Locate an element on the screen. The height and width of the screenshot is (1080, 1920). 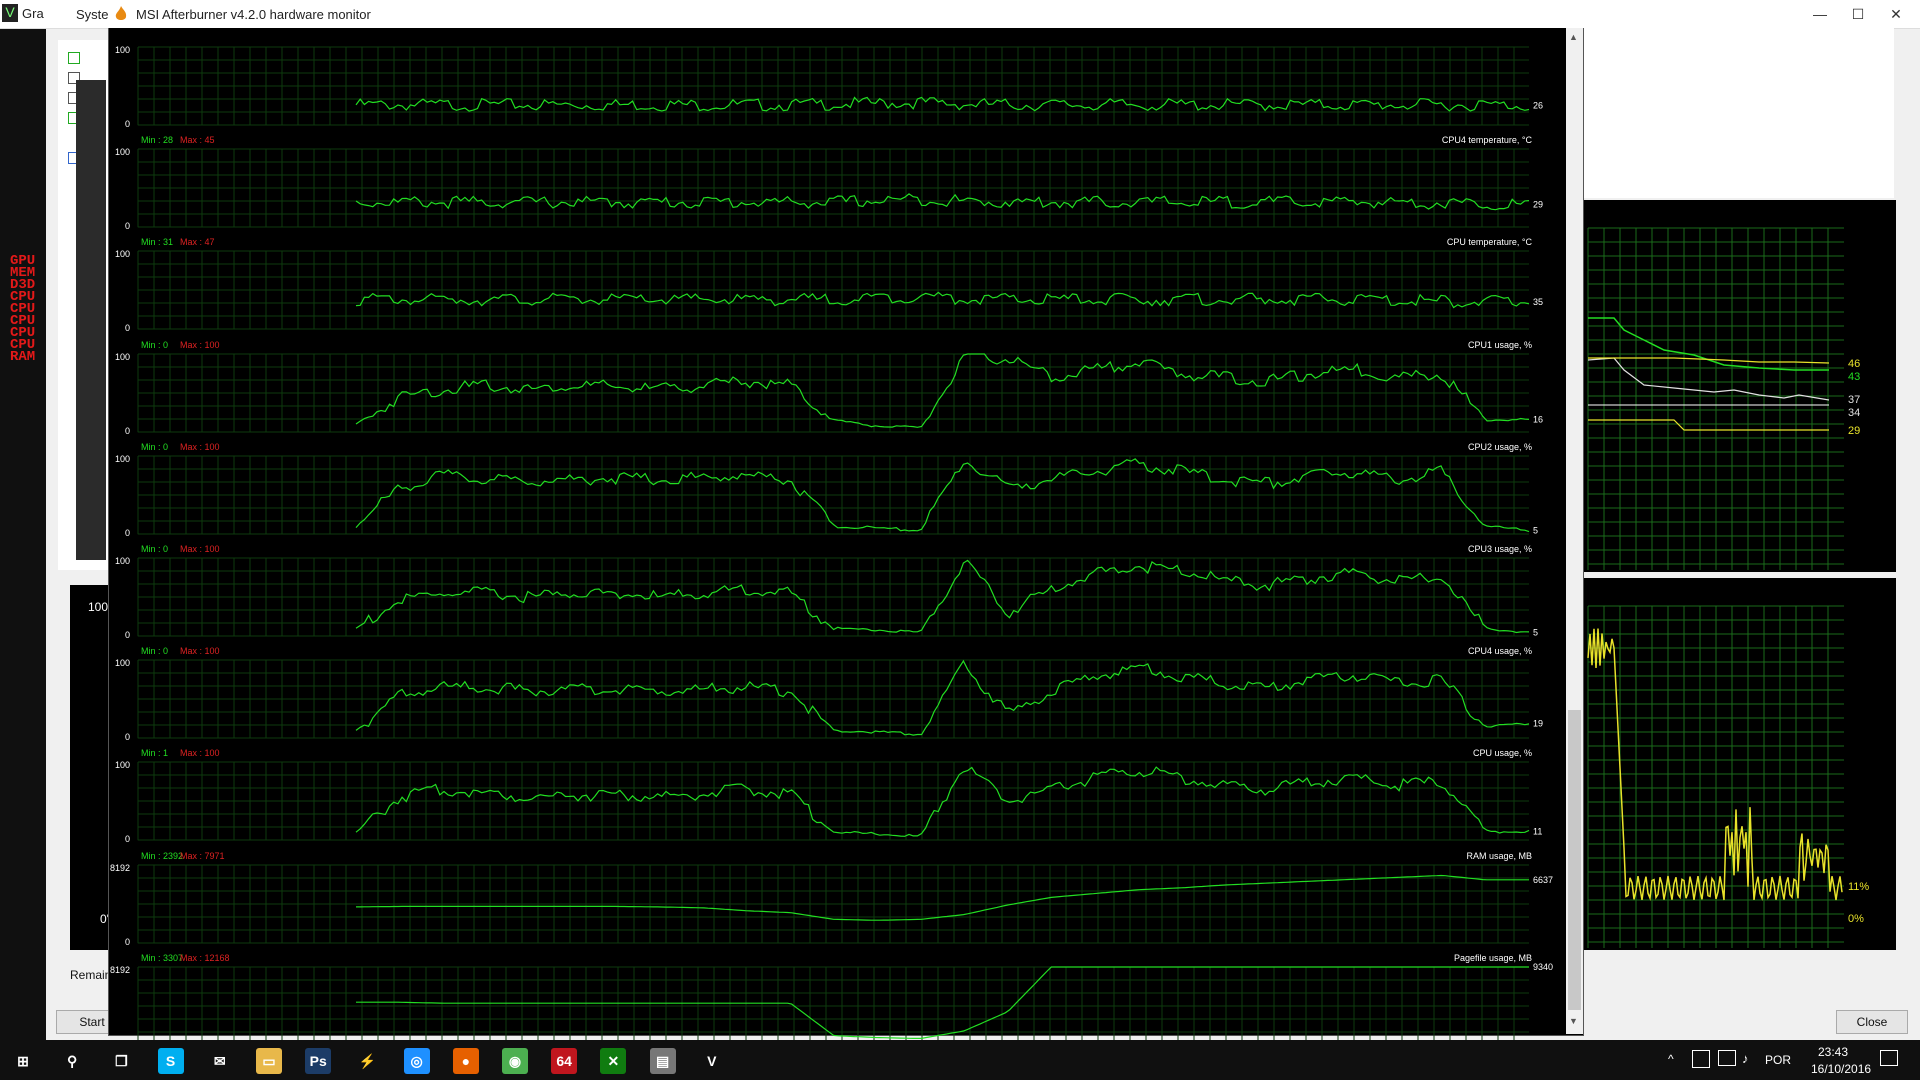
graph-panel: Min : 0 Max : 100 CPU3 usage, % 100 0 5 is located at coordinates (826, 592).